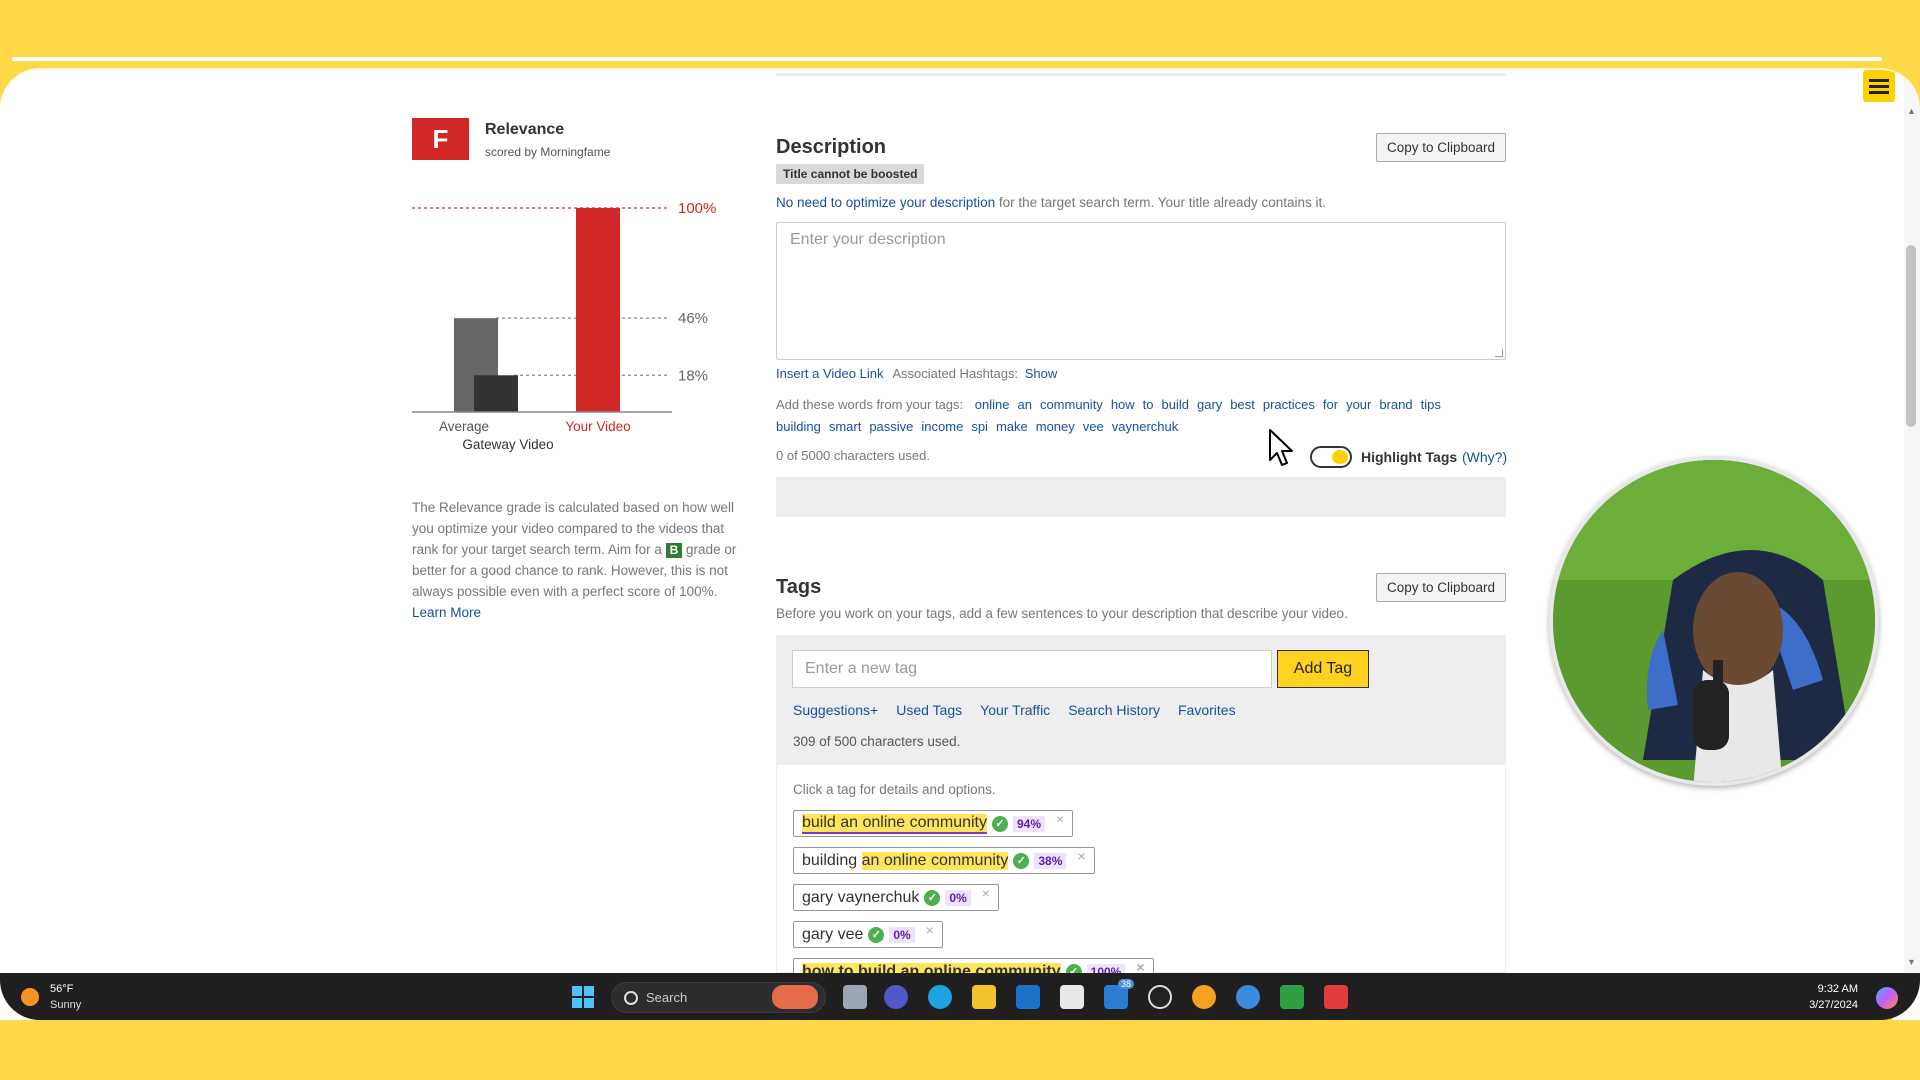 This screenshot has width=1920, height=1080. What do you see at coordinates (507, 444) in the screenshot?
I see `tick-sublabel-gateway-video: Gateway Video` at bounding box center [507, 444].